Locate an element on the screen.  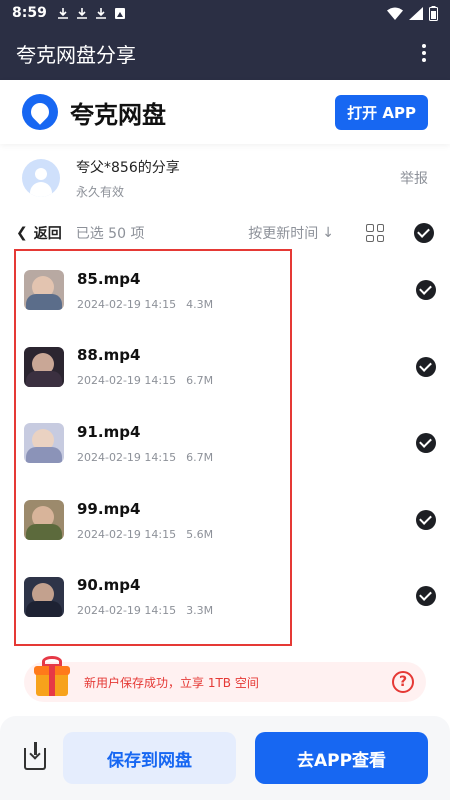
arrow-down-icon: ↓ is located at coordinates (328, 233).